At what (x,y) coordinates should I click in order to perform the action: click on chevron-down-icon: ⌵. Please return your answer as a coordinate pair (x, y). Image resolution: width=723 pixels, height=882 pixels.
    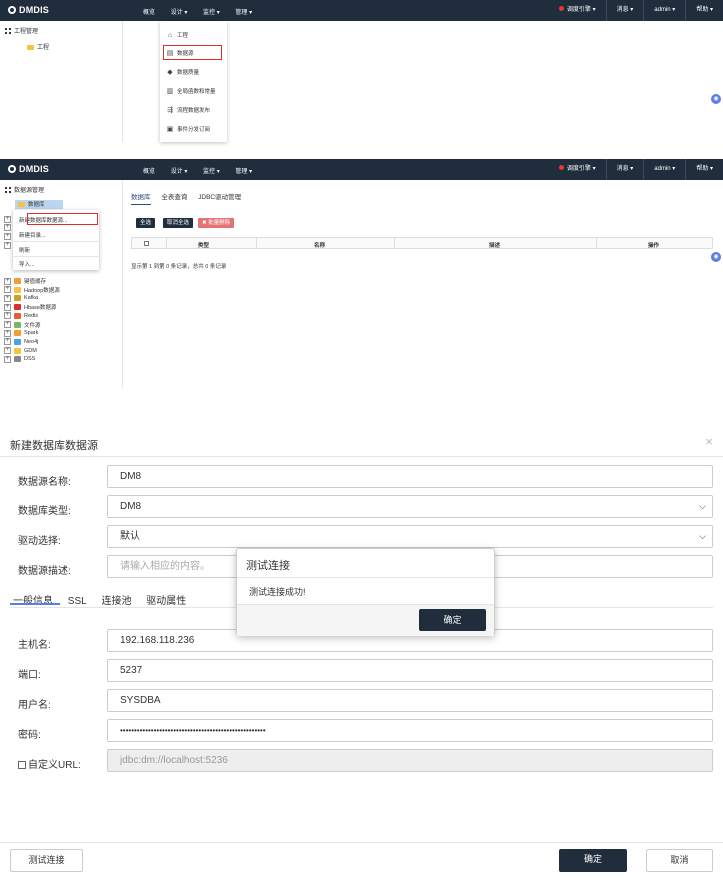
    Looking at the image, I should click on (702, 506).